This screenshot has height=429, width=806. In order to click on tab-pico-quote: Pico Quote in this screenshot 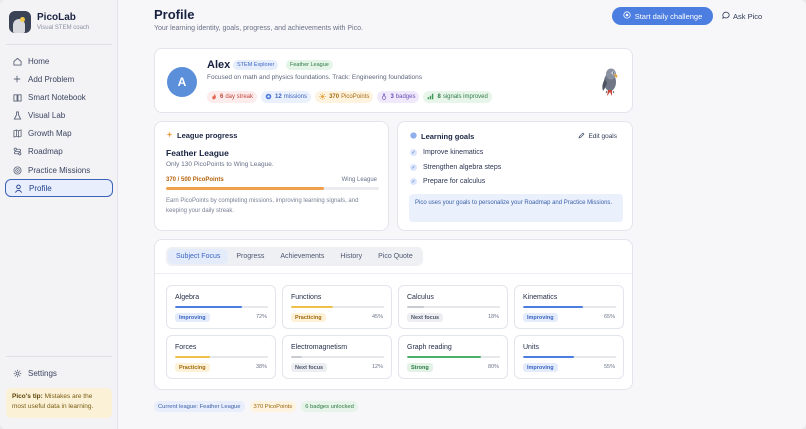, I will do `click(395, 256)`.